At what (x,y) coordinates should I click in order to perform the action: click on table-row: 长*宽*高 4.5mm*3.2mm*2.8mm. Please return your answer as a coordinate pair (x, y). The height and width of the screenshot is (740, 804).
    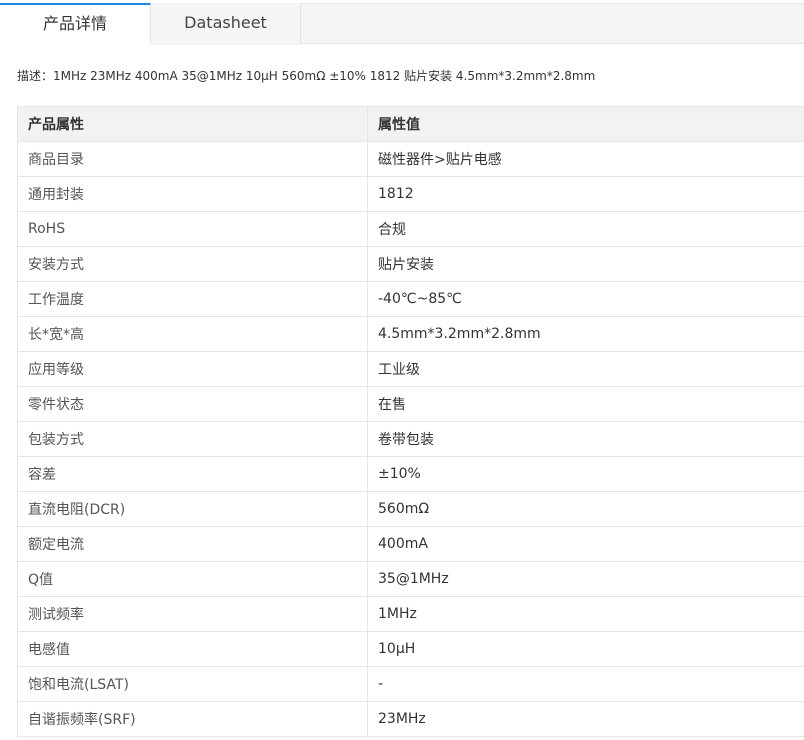
    Looking at the image, I should click on (410, 334).